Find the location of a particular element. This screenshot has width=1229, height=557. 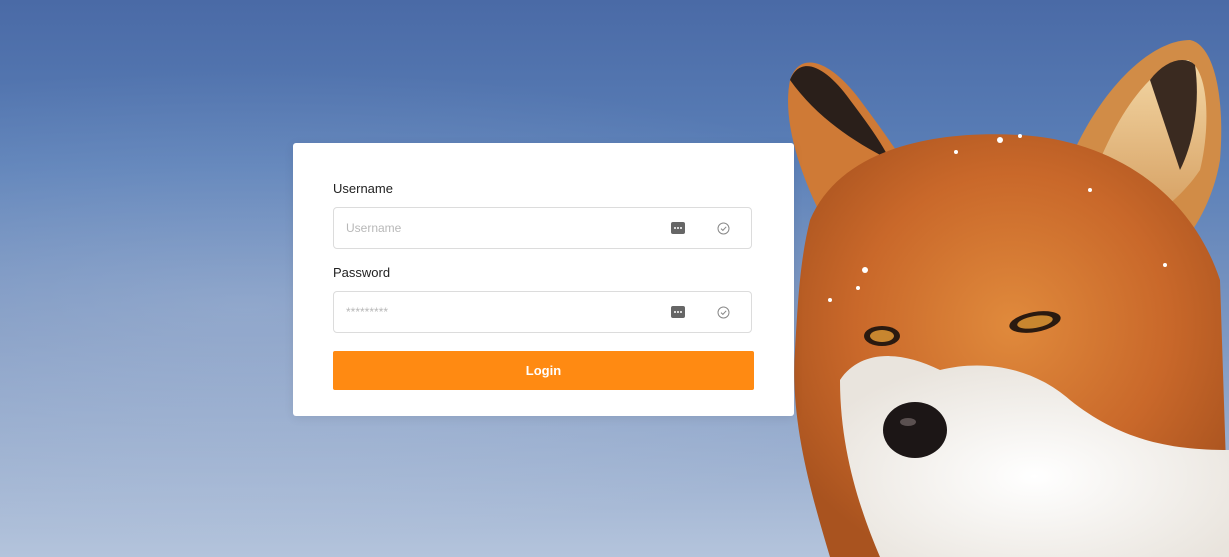

password-input is located at coordinates (501, 312).